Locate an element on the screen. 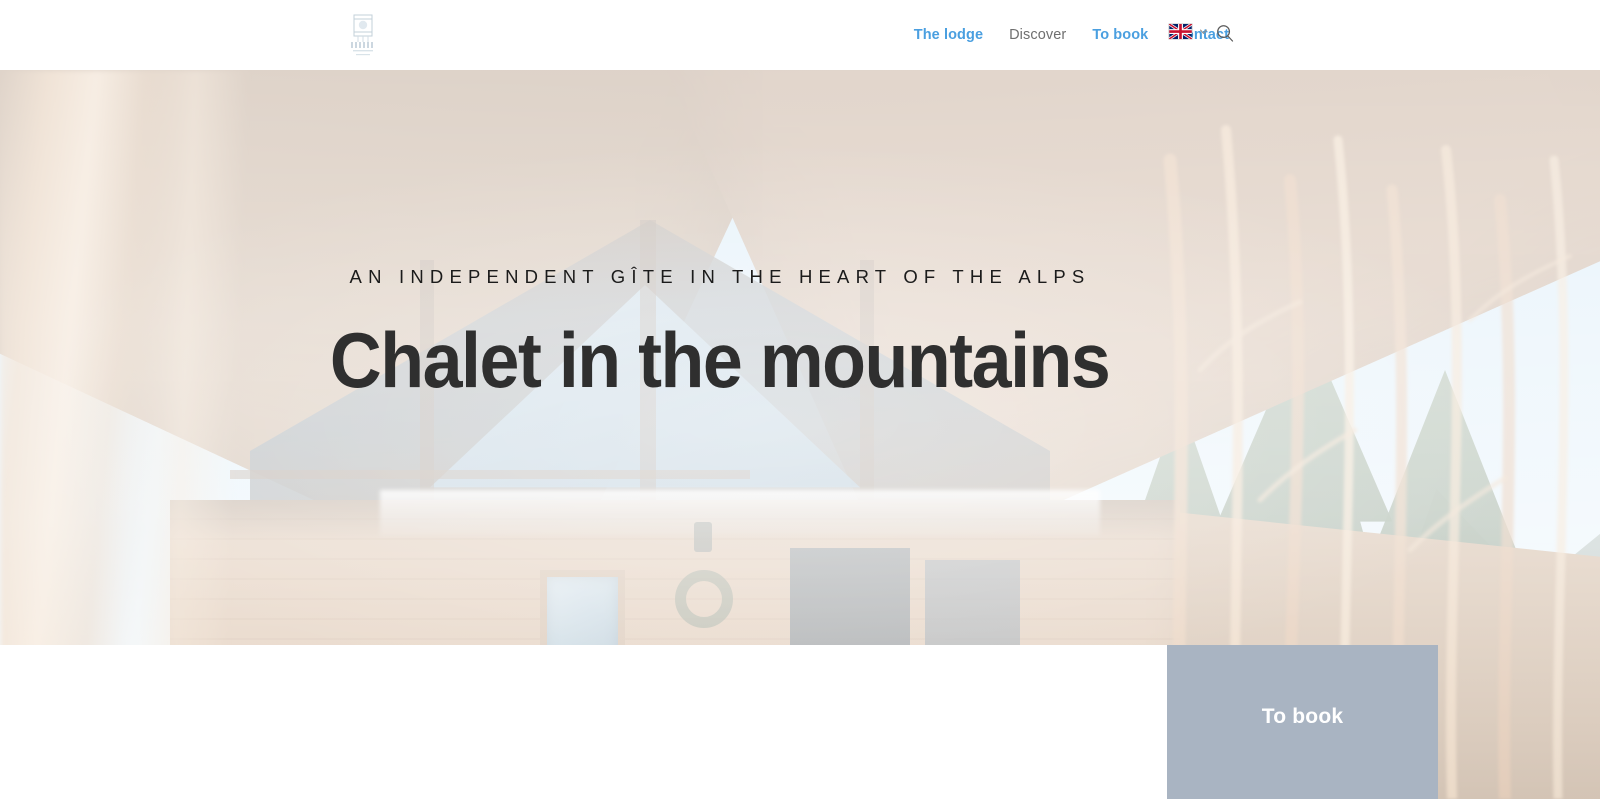  site-logo is located at coordinates (363, 35).